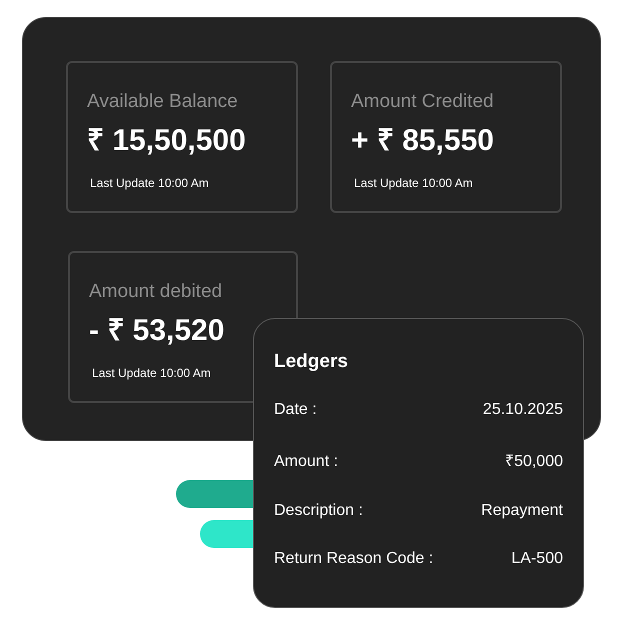 This screenshot has width=625, height=625. Describe the element at coordinates (537, 559) in the screenshot. I see `field-value: LA-500` at that location.